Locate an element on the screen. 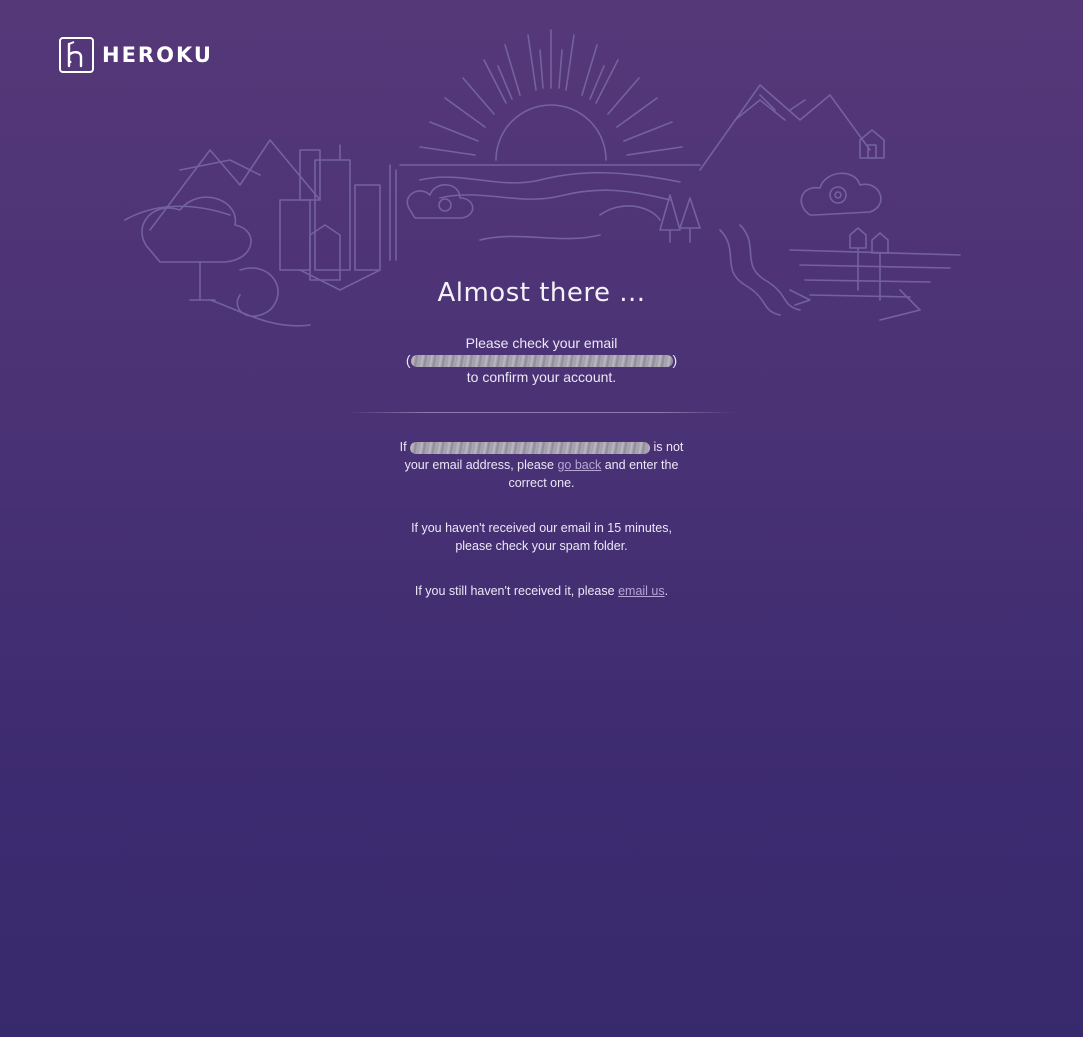  go-back-link: go back is located at coordinates (579, 465).